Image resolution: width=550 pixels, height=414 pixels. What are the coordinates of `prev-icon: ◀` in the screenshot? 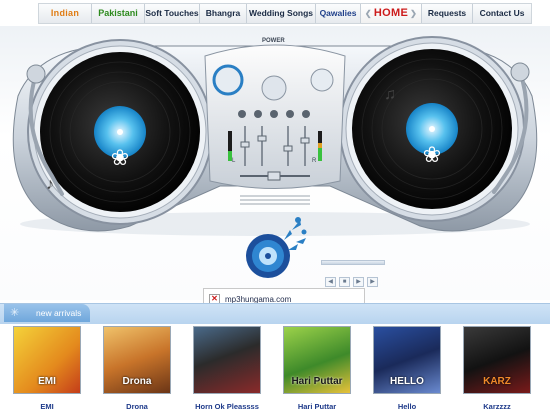 It's located at (330, 282).